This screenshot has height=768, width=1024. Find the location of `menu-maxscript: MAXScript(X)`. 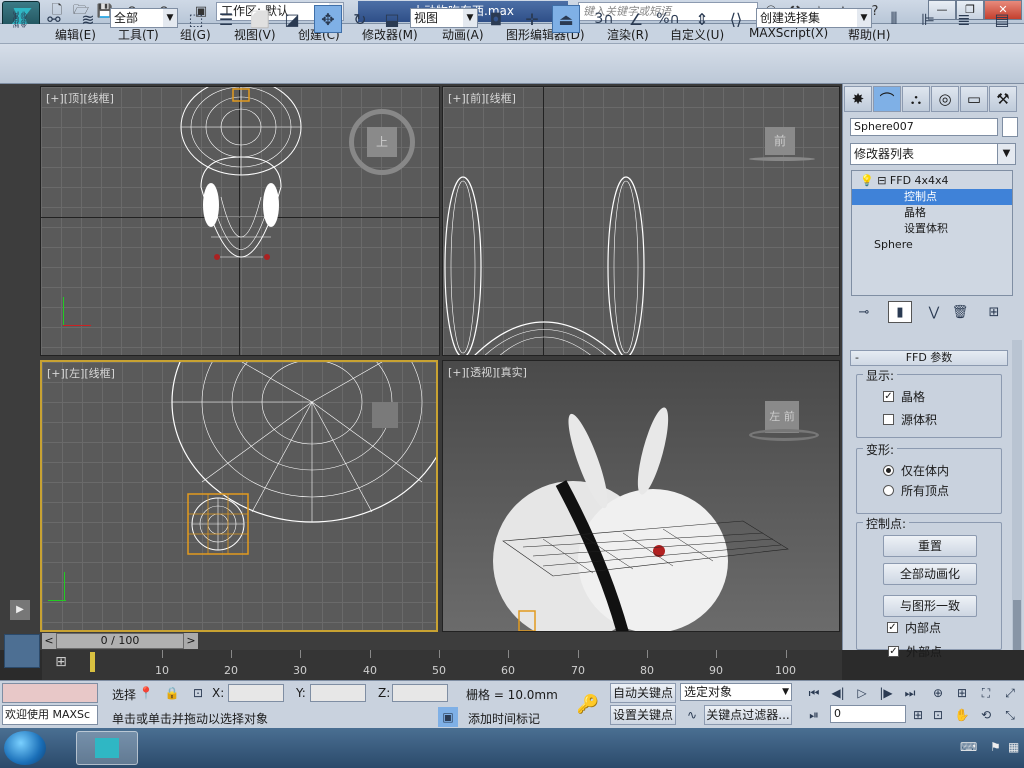

menu-maxscript: MAXScript(X) is located at coordinates (788, 33).